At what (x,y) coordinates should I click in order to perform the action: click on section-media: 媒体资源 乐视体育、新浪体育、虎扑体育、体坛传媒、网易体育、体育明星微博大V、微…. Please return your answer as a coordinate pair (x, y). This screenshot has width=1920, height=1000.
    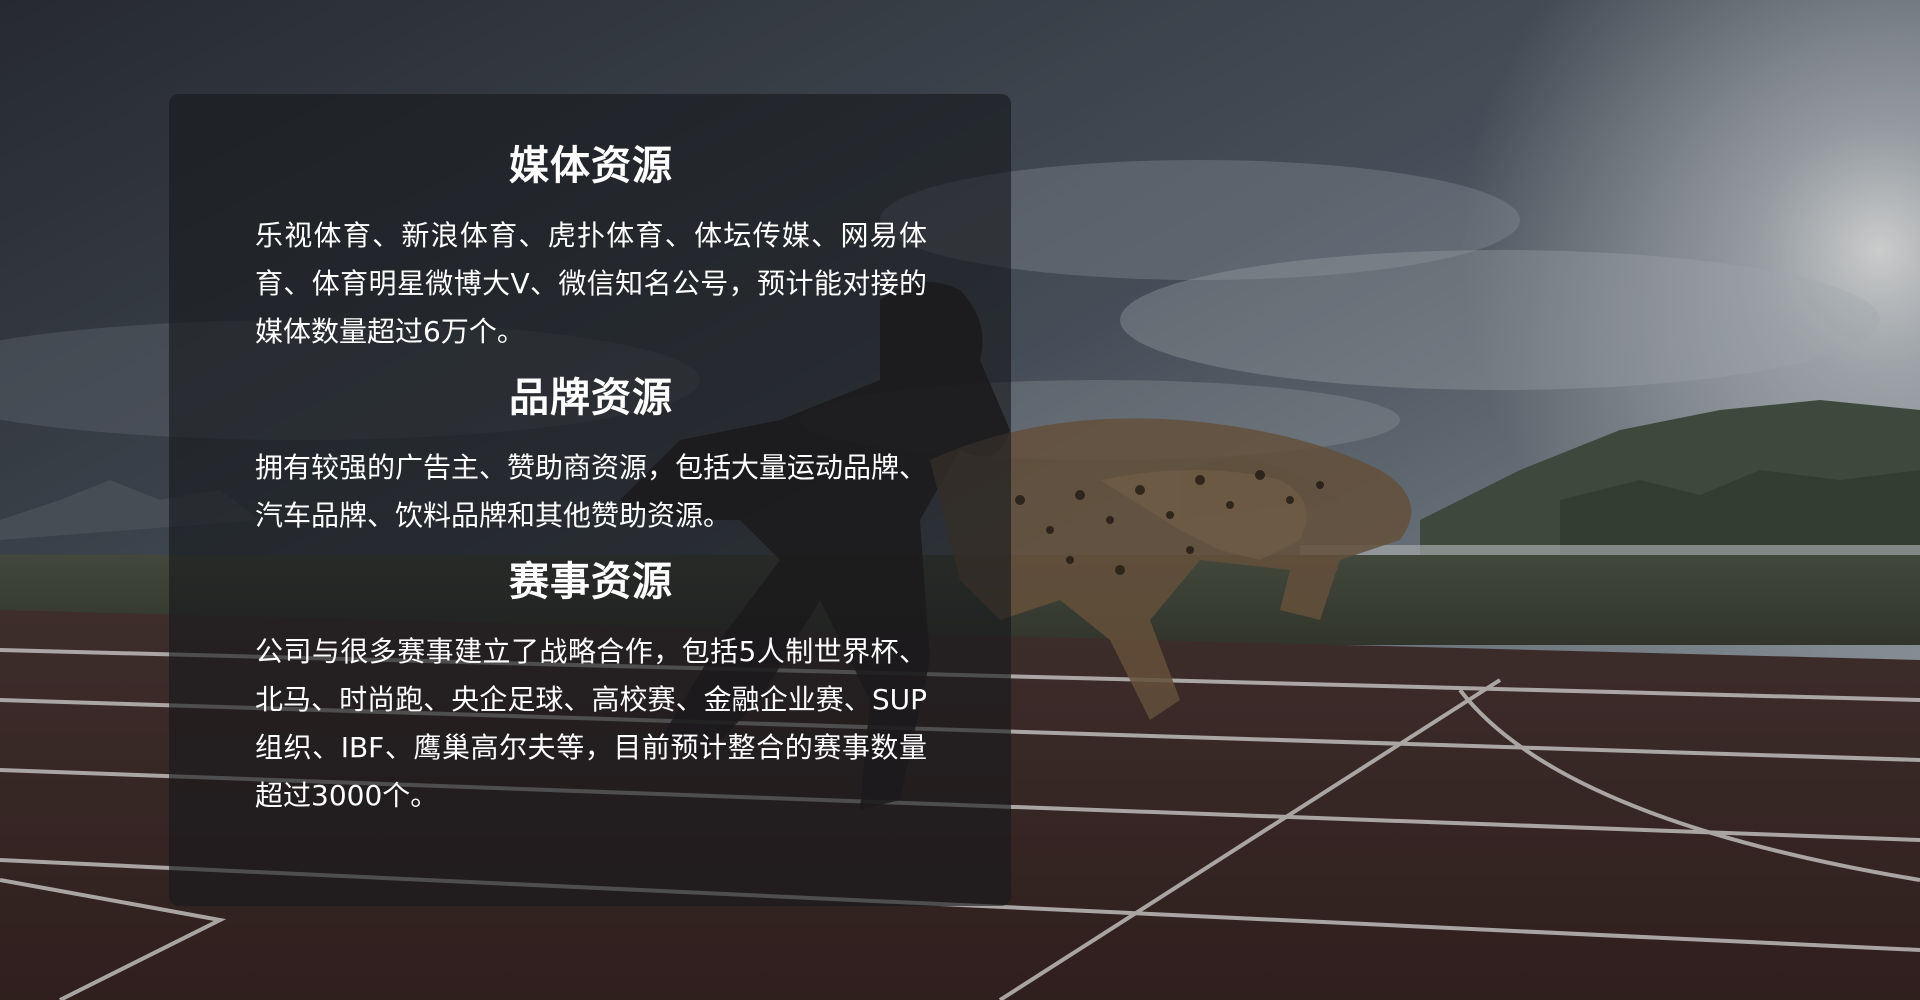
    Looking at the image, I should click on (591, 247).